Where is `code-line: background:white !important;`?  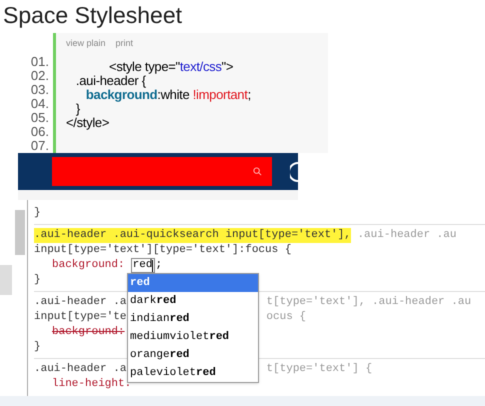
code-line: background:white !important; is located at coordinates (167, 94).